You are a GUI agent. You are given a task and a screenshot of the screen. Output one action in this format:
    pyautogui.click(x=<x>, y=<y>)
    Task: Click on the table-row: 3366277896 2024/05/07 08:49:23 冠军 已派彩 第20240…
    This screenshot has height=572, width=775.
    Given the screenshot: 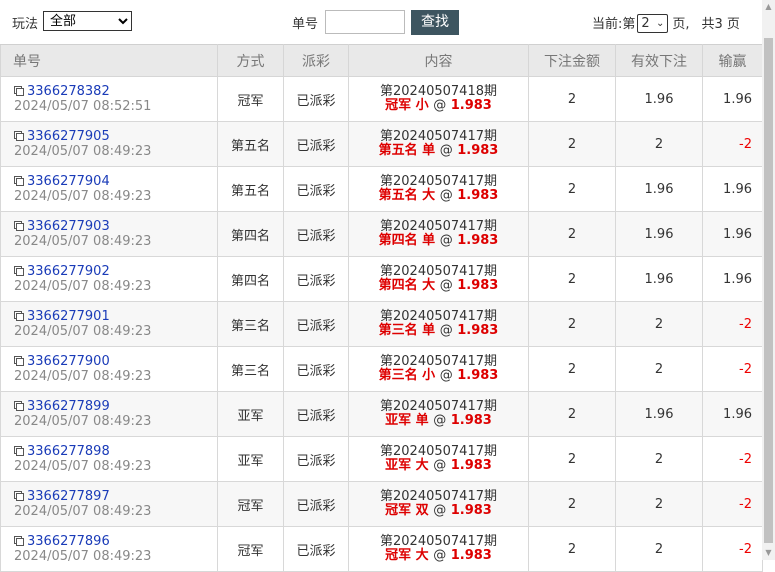 What is the action you would take?
    pyautogui.click(x=381, y=549)
    